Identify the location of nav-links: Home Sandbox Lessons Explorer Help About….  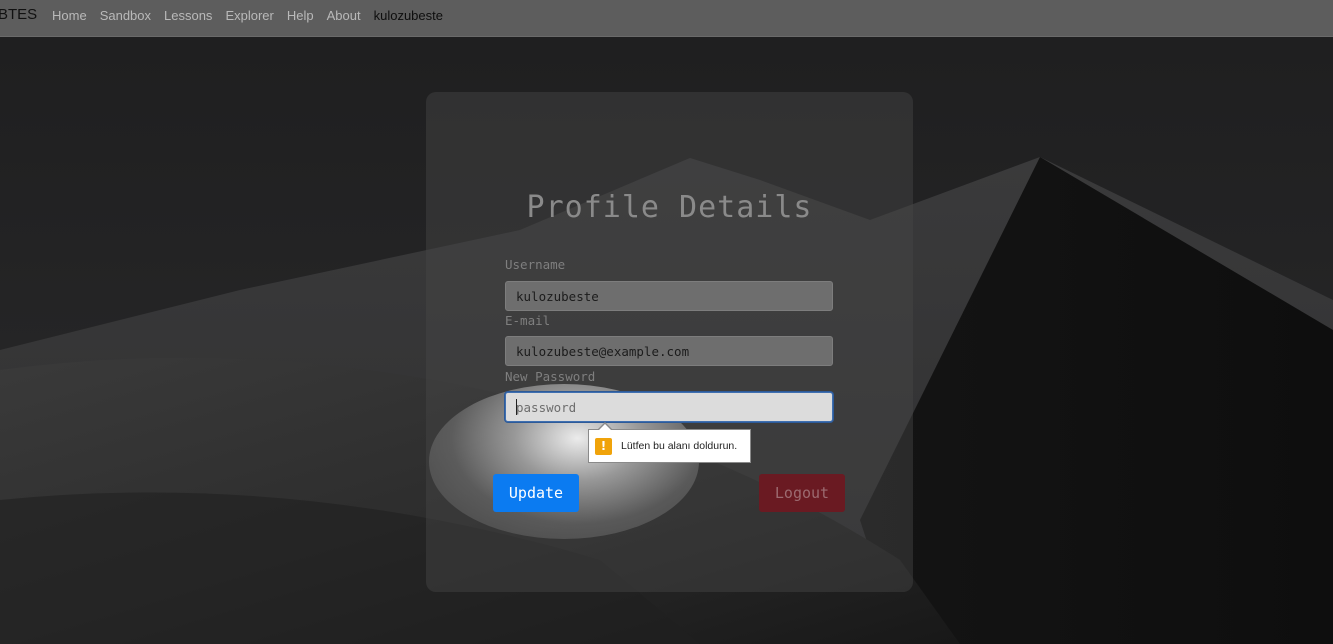
(254, 15).